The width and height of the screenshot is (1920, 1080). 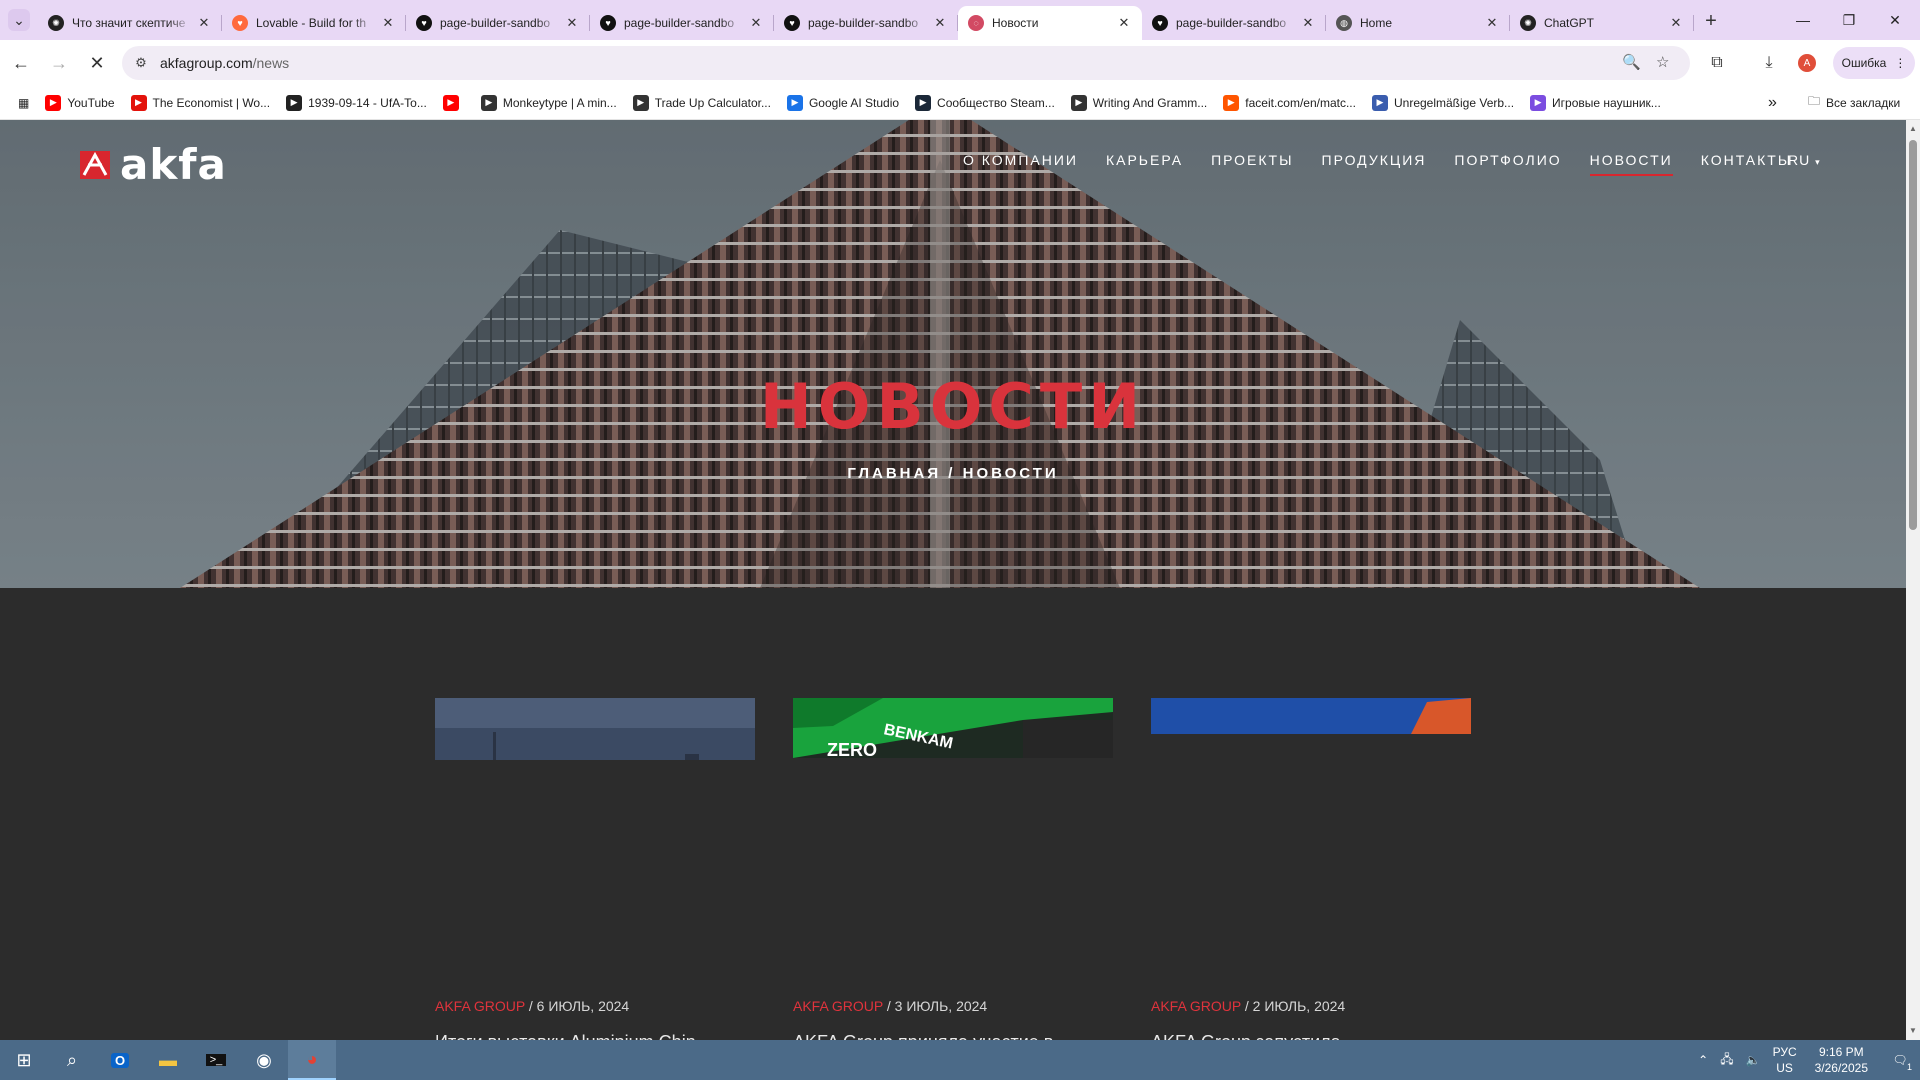 What do you see at coordinates (1803, 20) in the screenshot?
I see `minimize-icon: —` at bounding box center [1803, 20].